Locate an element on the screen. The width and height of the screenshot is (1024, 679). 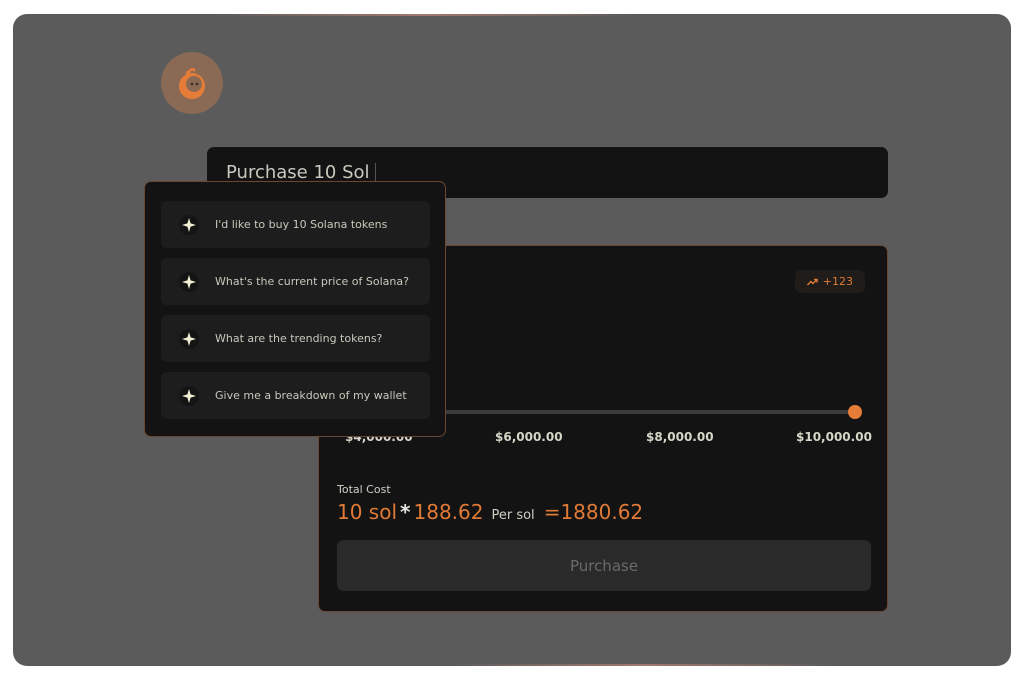
slider-tick-3: $8,000.00 is located at coordinates (680, 437).